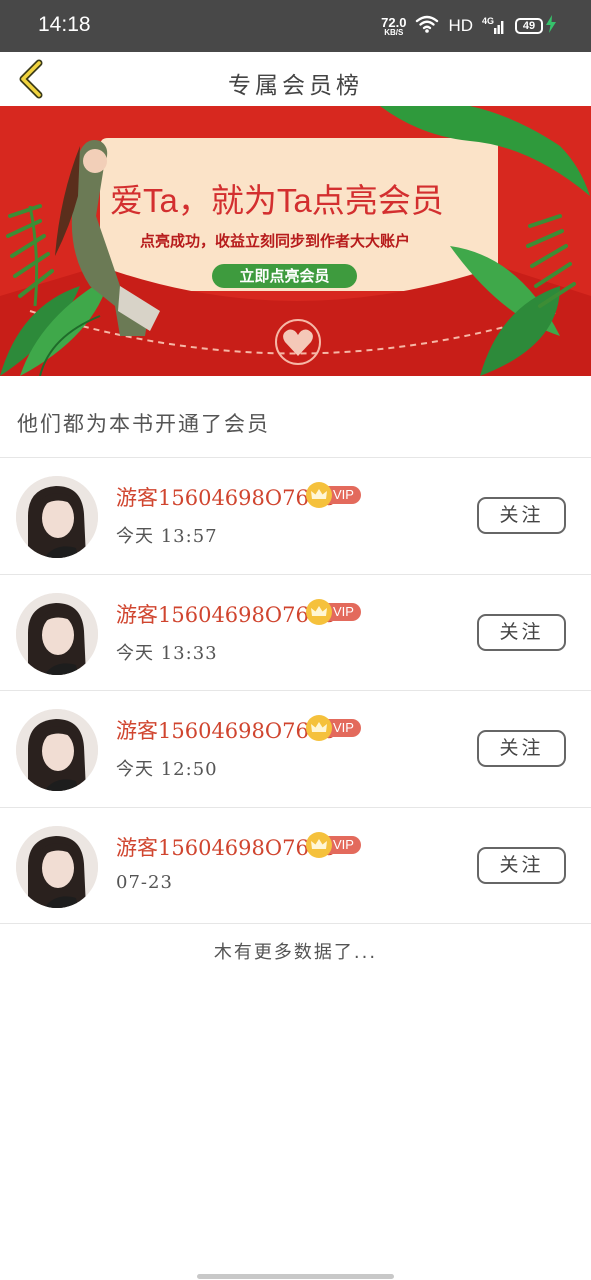  What do you see at coordinates (295, 633) in the screenshot?
I see `list-item: 游客15604698O7668 VIP 今天 13:33 关注` at bounding box center [295, 633].